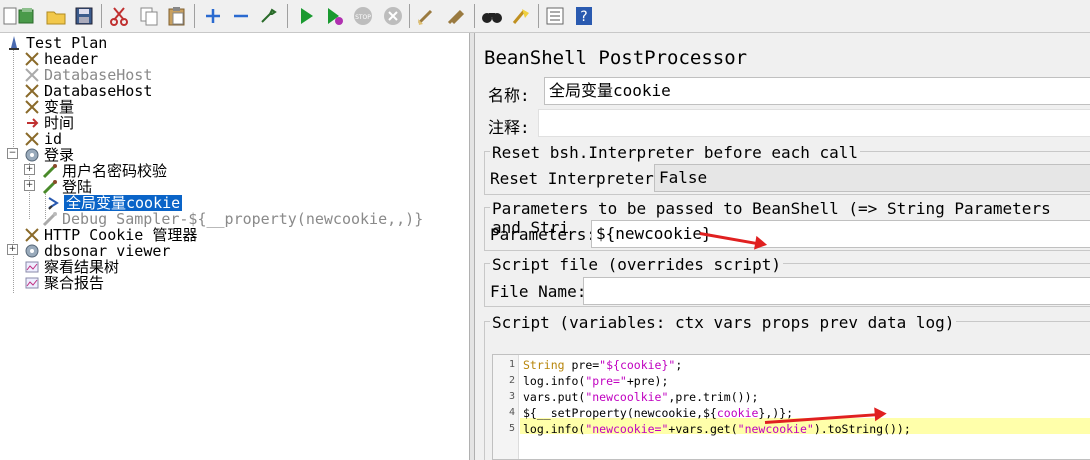 The width and height of the screenshot is (1090, 460). What do you see at coordinates (243, 219) in the screenshot?
I see `tree-node-label: Debug Sampler-${__property(newcookie,,)}` at bounding box center [243, 219].